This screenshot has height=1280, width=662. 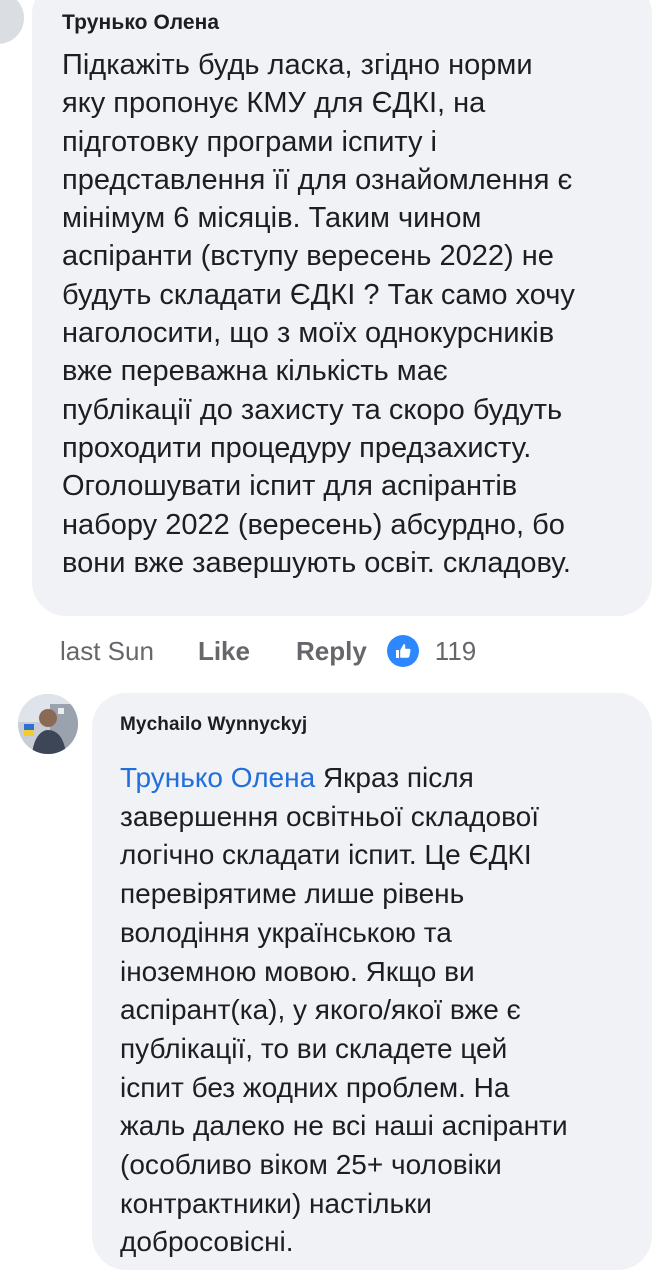 I want to click on comment-text-line: аспіранти (вступу вересень 2022) не, so click(x=308, y=256).